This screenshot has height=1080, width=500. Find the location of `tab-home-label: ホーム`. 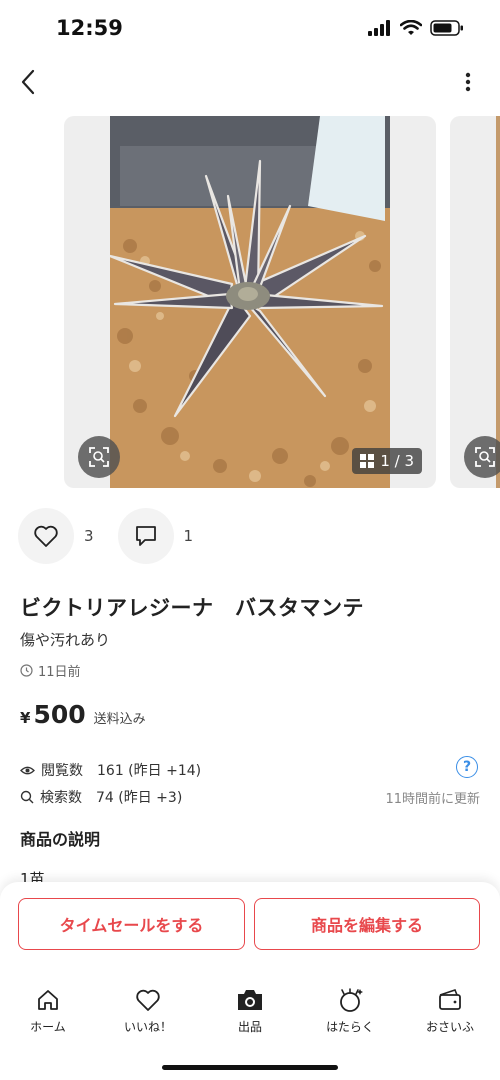

tab-home-label: ホーム is located at coordinates (48, 1027).